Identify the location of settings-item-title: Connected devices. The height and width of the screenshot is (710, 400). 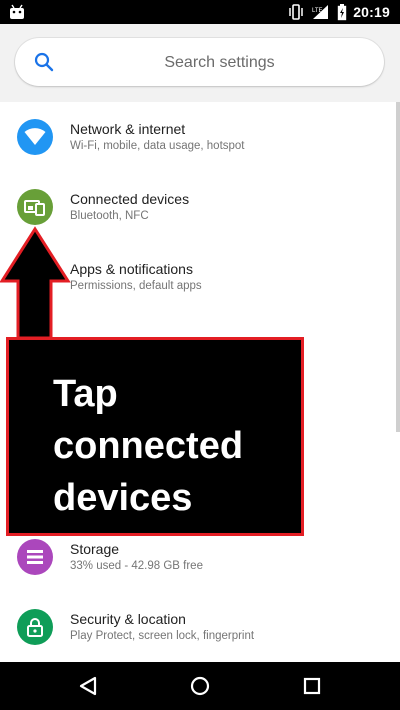
(130, 199).